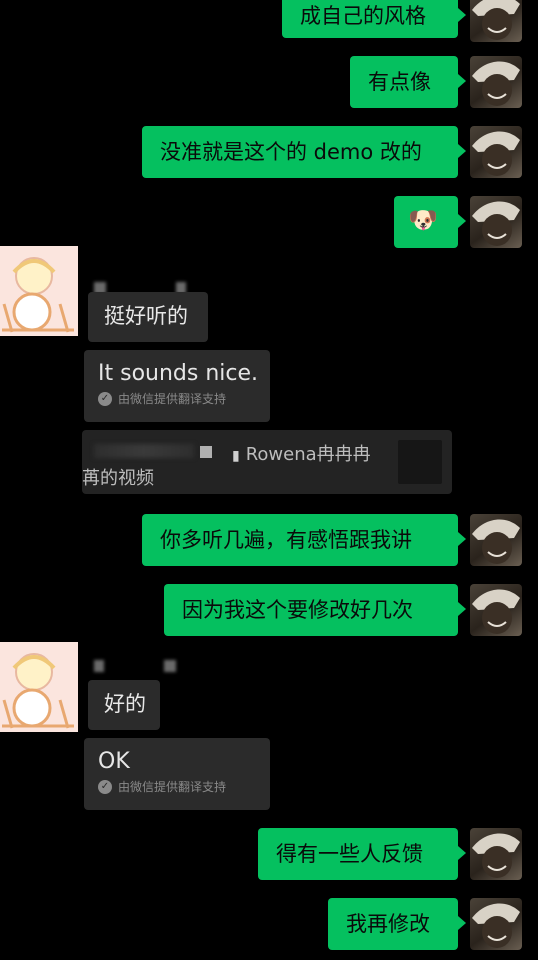  What do you see at coordinates (291, 152) in the screenshot?
I see `message-text: 没准就是这个的 demo 改的` at bounding box center [291, 152].